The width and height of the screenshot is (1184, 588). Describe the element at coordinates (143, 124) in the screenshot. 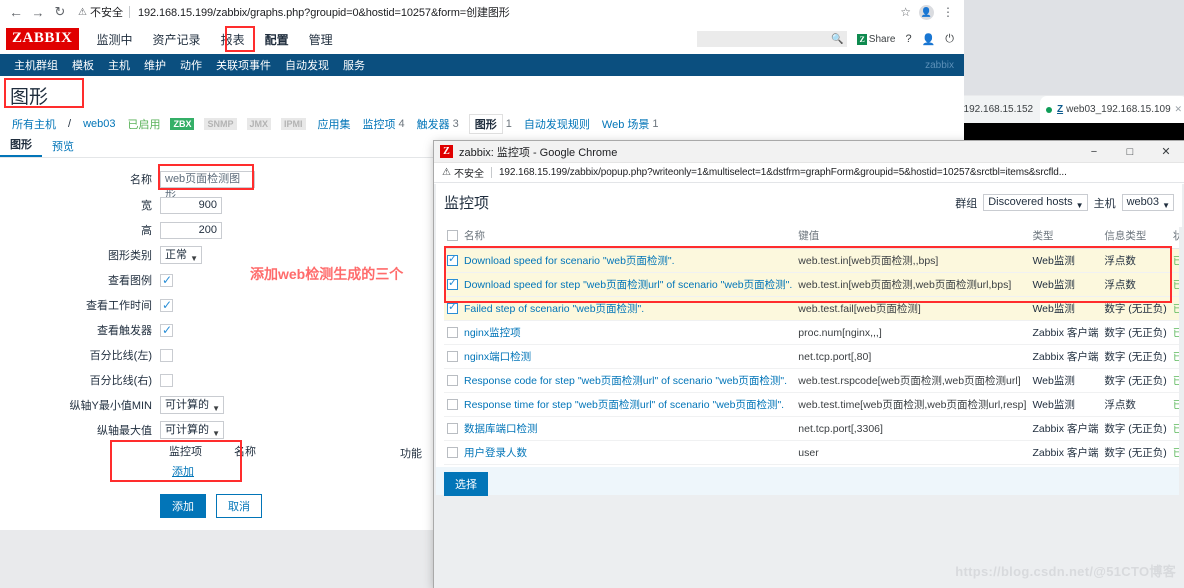

I see `status-badge-enabled: 已启用` at that location.